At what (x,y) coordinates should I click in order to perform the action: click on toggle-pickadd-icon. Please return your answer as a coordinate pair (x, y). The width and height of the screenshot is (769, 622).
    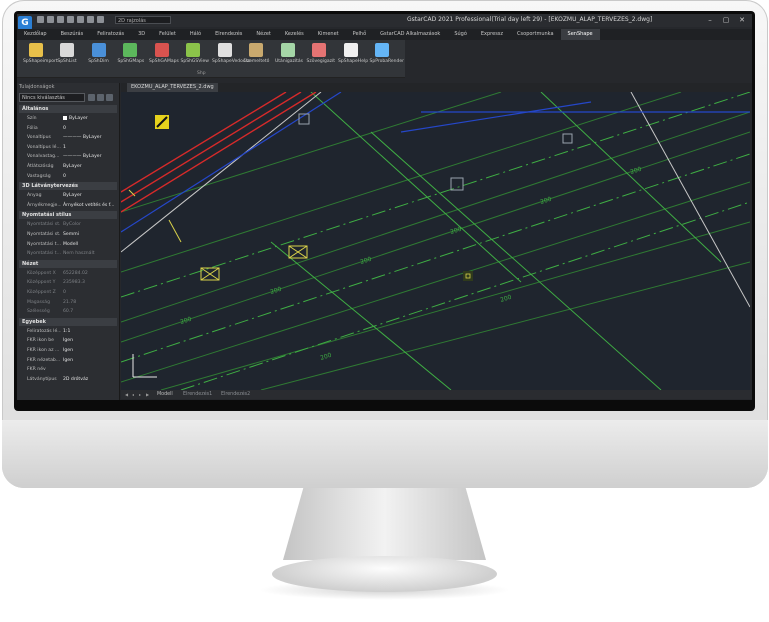
    Looking at the image, I should click on (109, 97).